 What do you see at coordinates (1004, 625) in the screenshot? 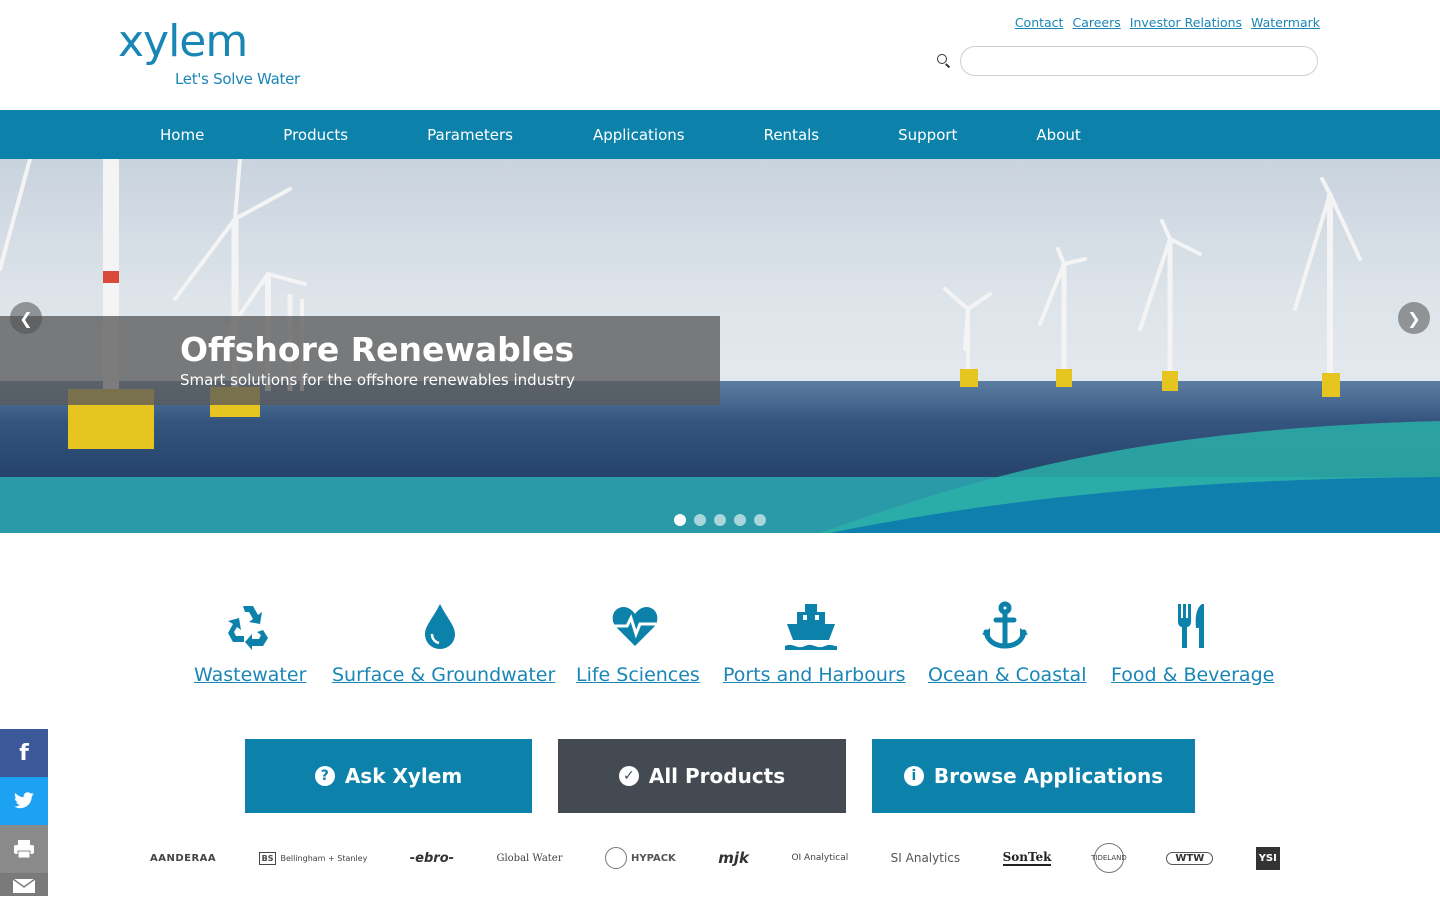
I see `anchor-icon` at bounding box center [1004, 625].